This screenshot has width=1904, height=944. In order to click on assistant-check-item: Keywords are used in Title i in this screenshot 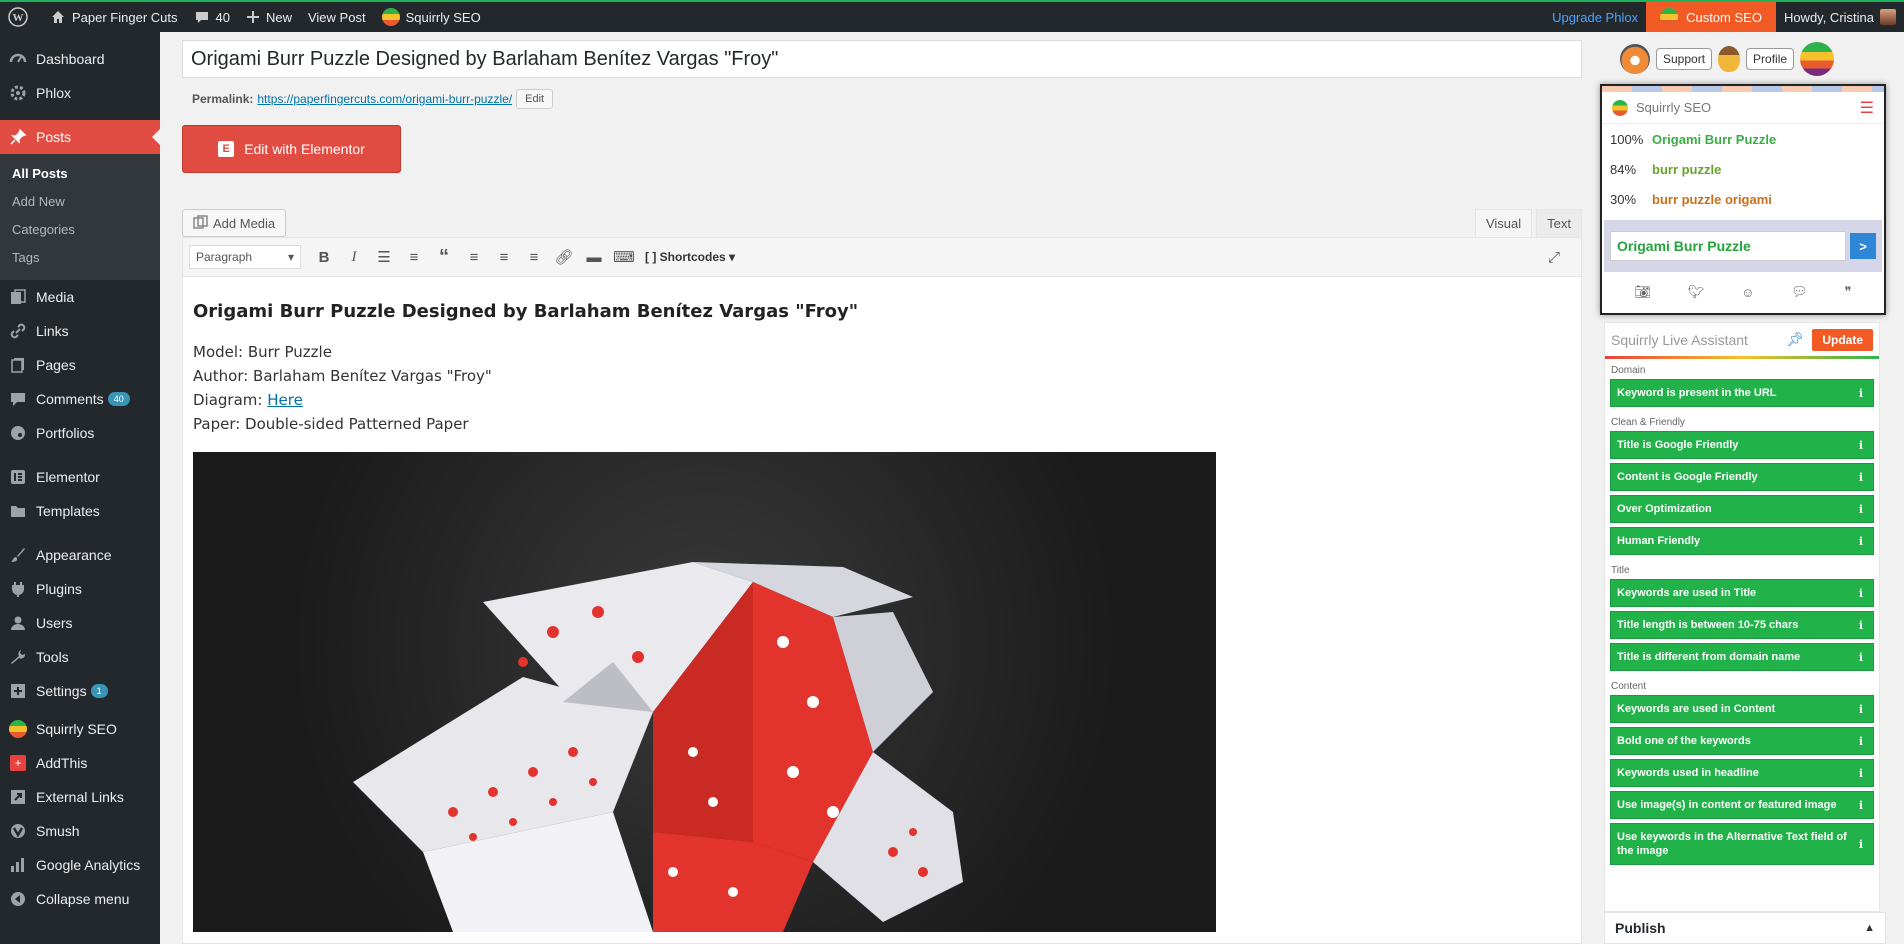, I will do `click(1742, 593)`.